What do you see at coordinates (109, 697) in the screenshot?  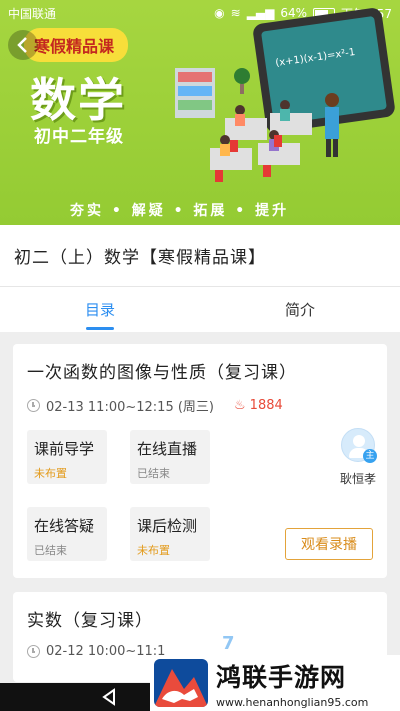 I see `nav-back-icon` at bounding box center [109, 697].